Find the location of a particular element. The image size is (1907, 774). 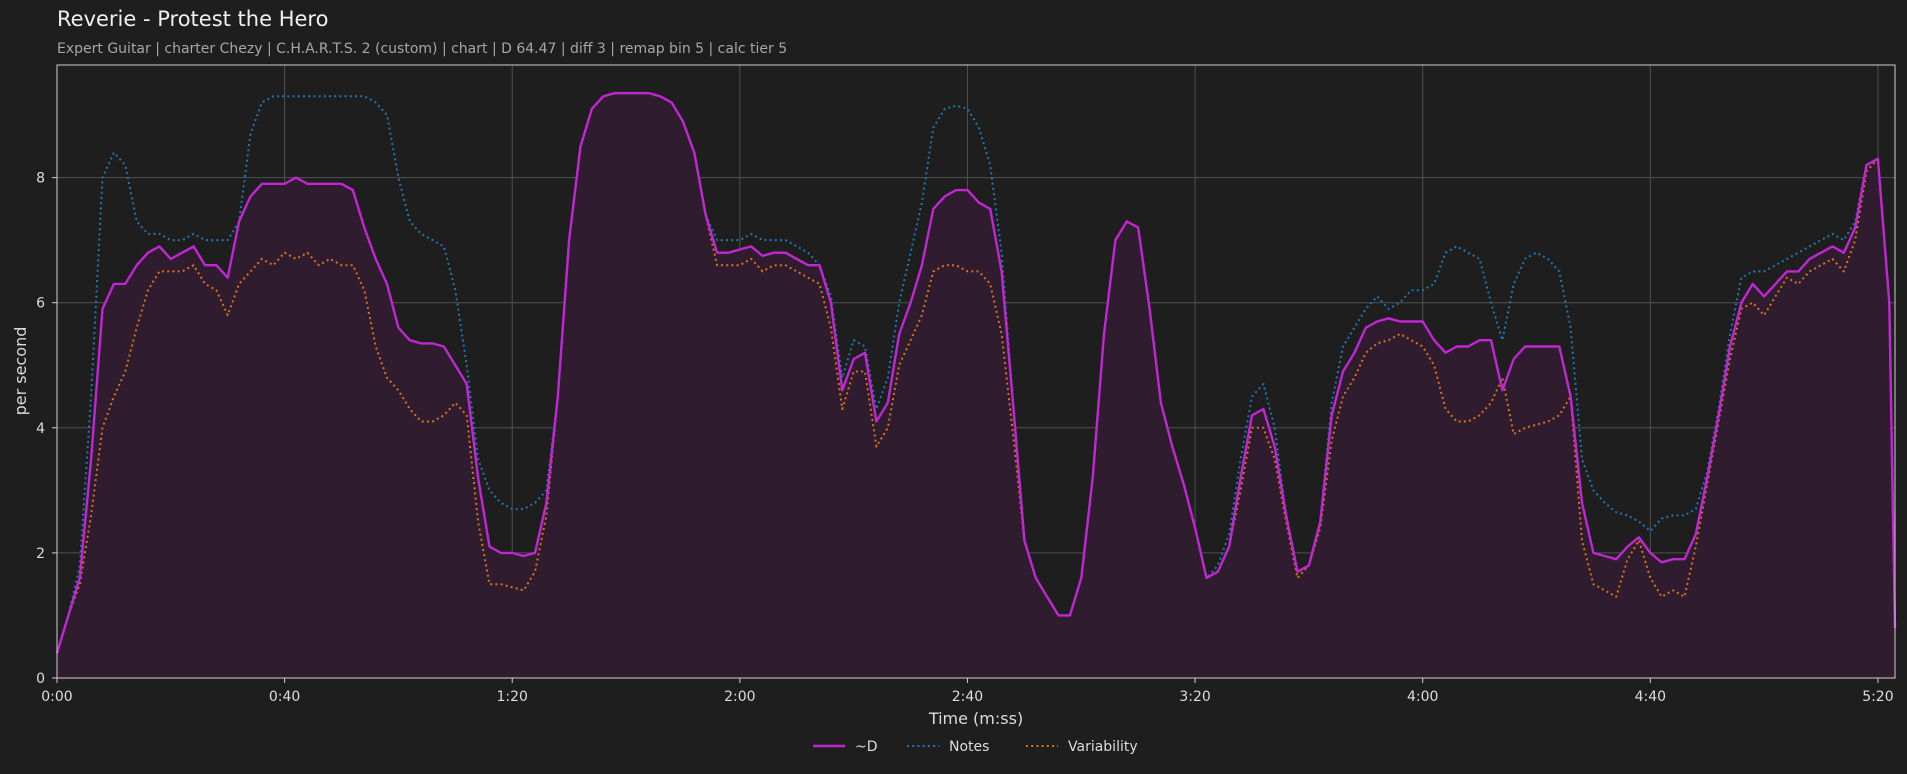

x-ticks: 0:00 0:40 1:20 2:00 2:40 3:20 4:00 4:40 5:20 is located at coordinates (967, 691).